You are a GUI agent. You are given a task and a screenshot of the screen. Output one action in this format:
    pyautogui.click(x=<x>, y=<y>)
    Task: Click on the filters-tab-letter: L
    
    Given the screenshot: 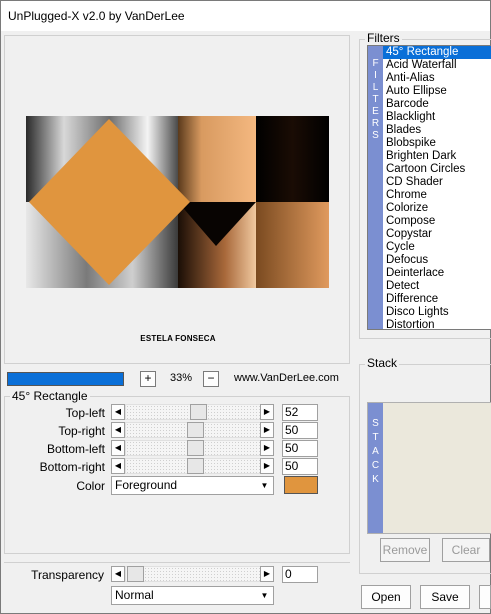 What is the action you would take?
    pyautogui.click(x=375, y=87)
    